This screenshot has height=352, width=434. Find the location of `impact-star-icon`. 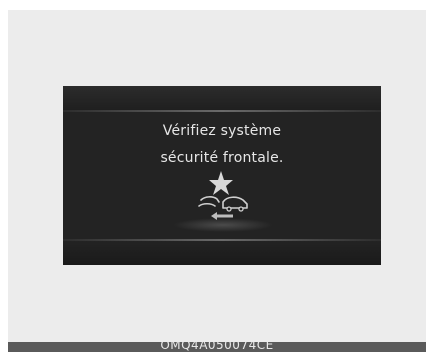

impact-star-icon is located at coordinates (221, 183).